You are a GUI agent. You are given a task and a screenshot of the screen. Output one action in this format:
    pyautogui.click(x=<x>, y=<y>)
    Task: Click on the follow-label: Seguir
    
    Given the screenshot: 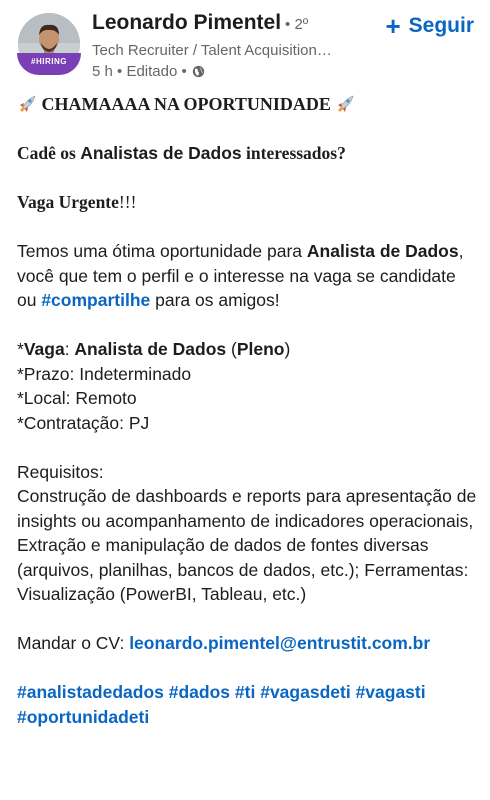 What is the action you would take?
    pyautogui.click(x=441, y=25)
    